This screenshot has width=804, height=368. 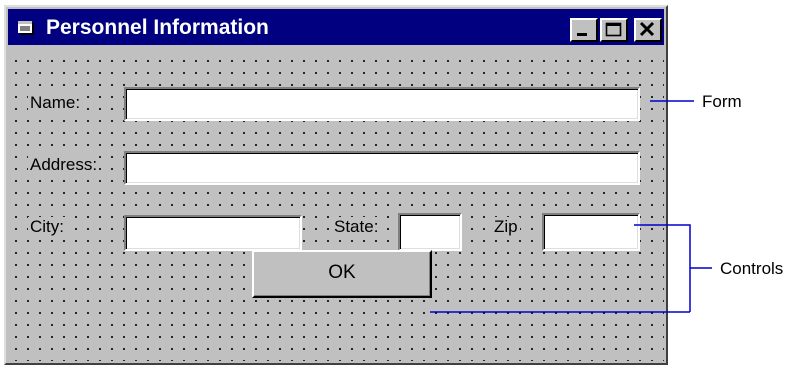 I want to click on city-label: City:, so click(x=47, y=227).